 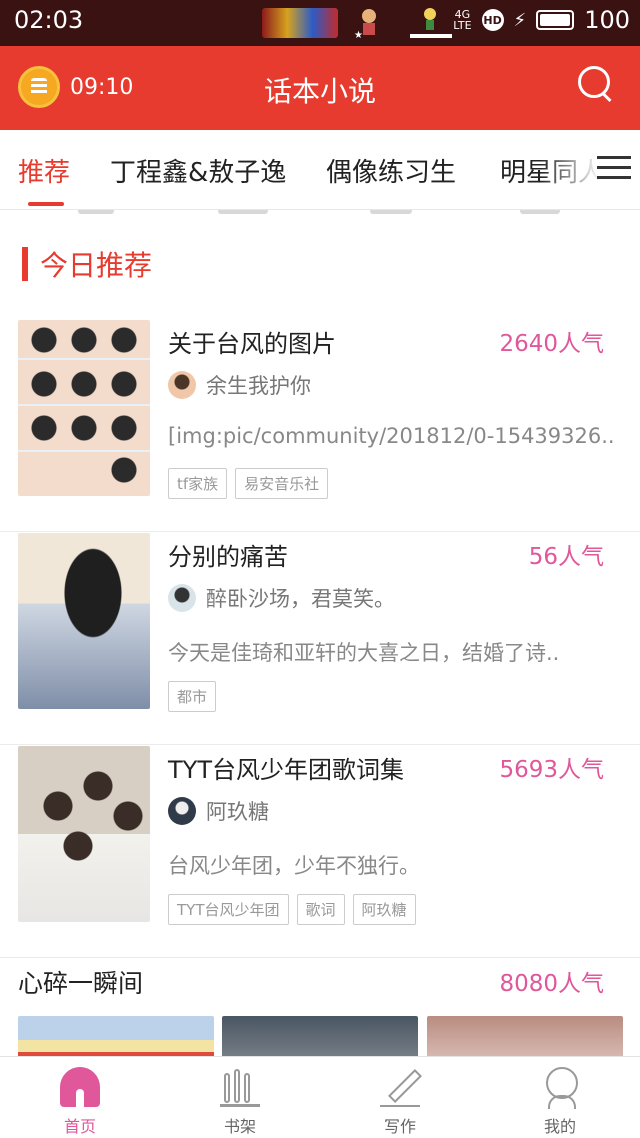 What do you see at coordinates (300, 23) in the screenshot?
I see `notification-game-icon` at bounding box center [300, 23].